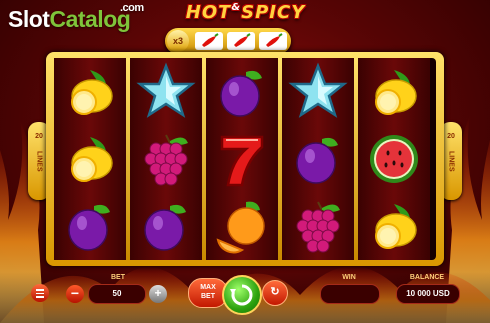 Image resolution: width=490 pixels, height=323 pixels. I want to click on watermark-part1: Slot, so click(29, 19).